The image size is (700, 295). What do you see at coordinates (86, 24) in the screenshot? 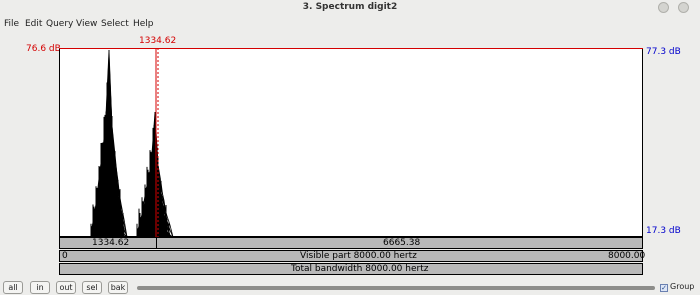
I see `menu-view: View` at bounding box center [86, 24].